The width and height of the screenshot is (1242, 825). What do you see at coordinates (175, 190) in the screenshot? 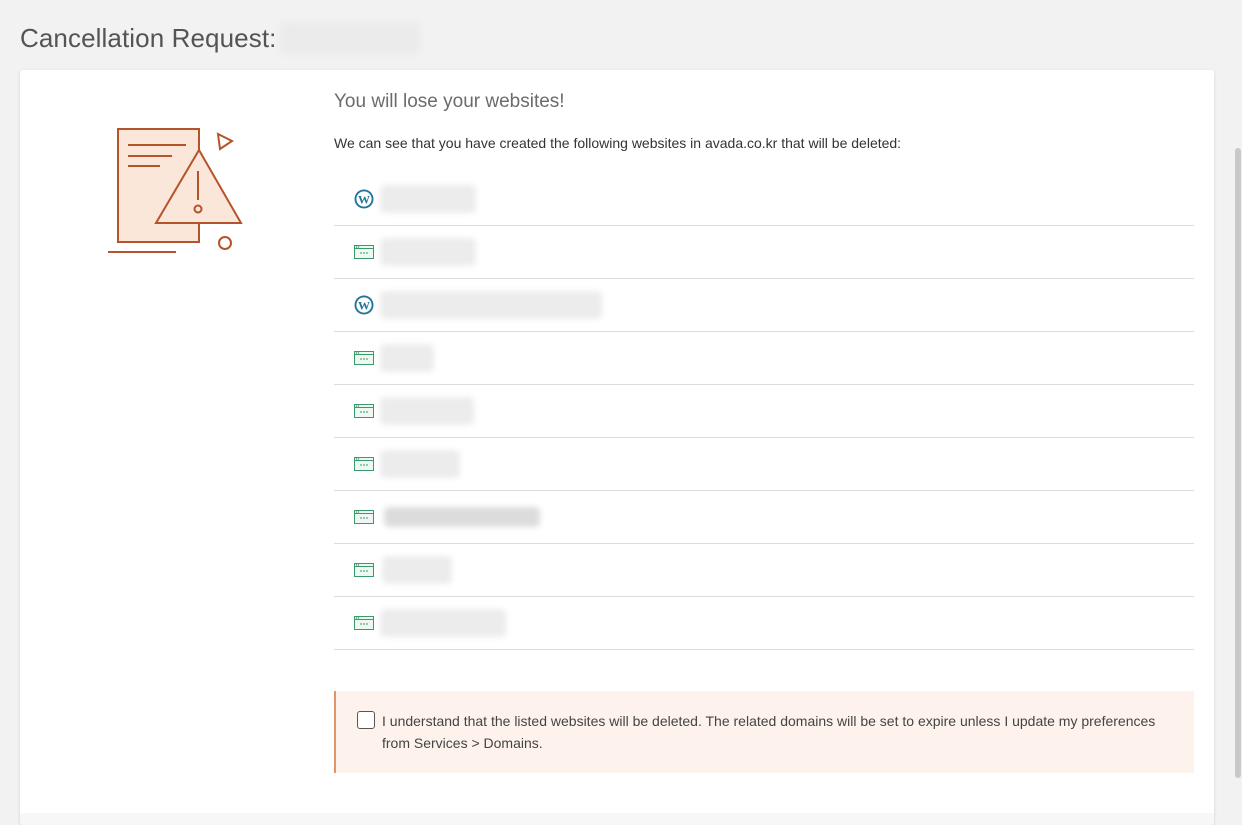
I see `warning-document-icon` at bounding box center [175, 190].